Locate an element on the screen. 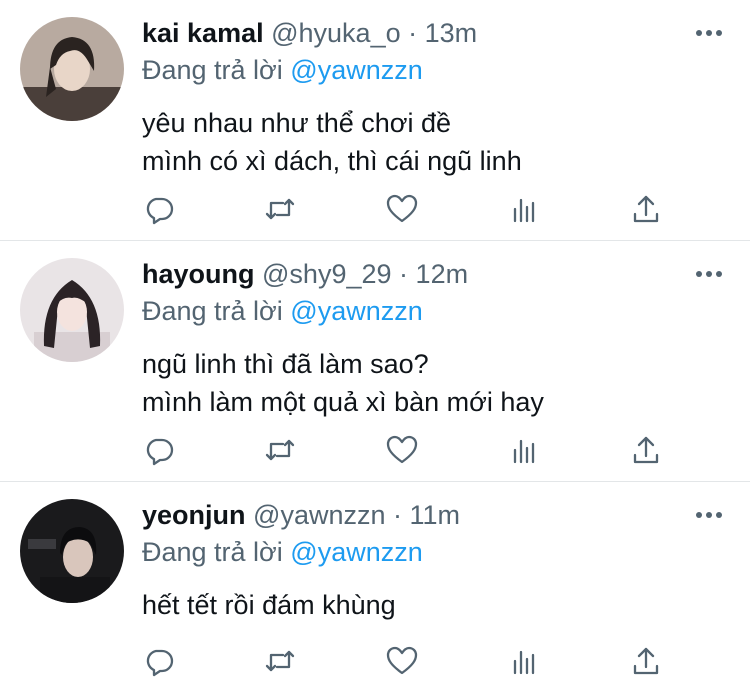 The width and height of the screenshot is (750, 682). display-name: yeonjun is located at coordinates (194, 515).